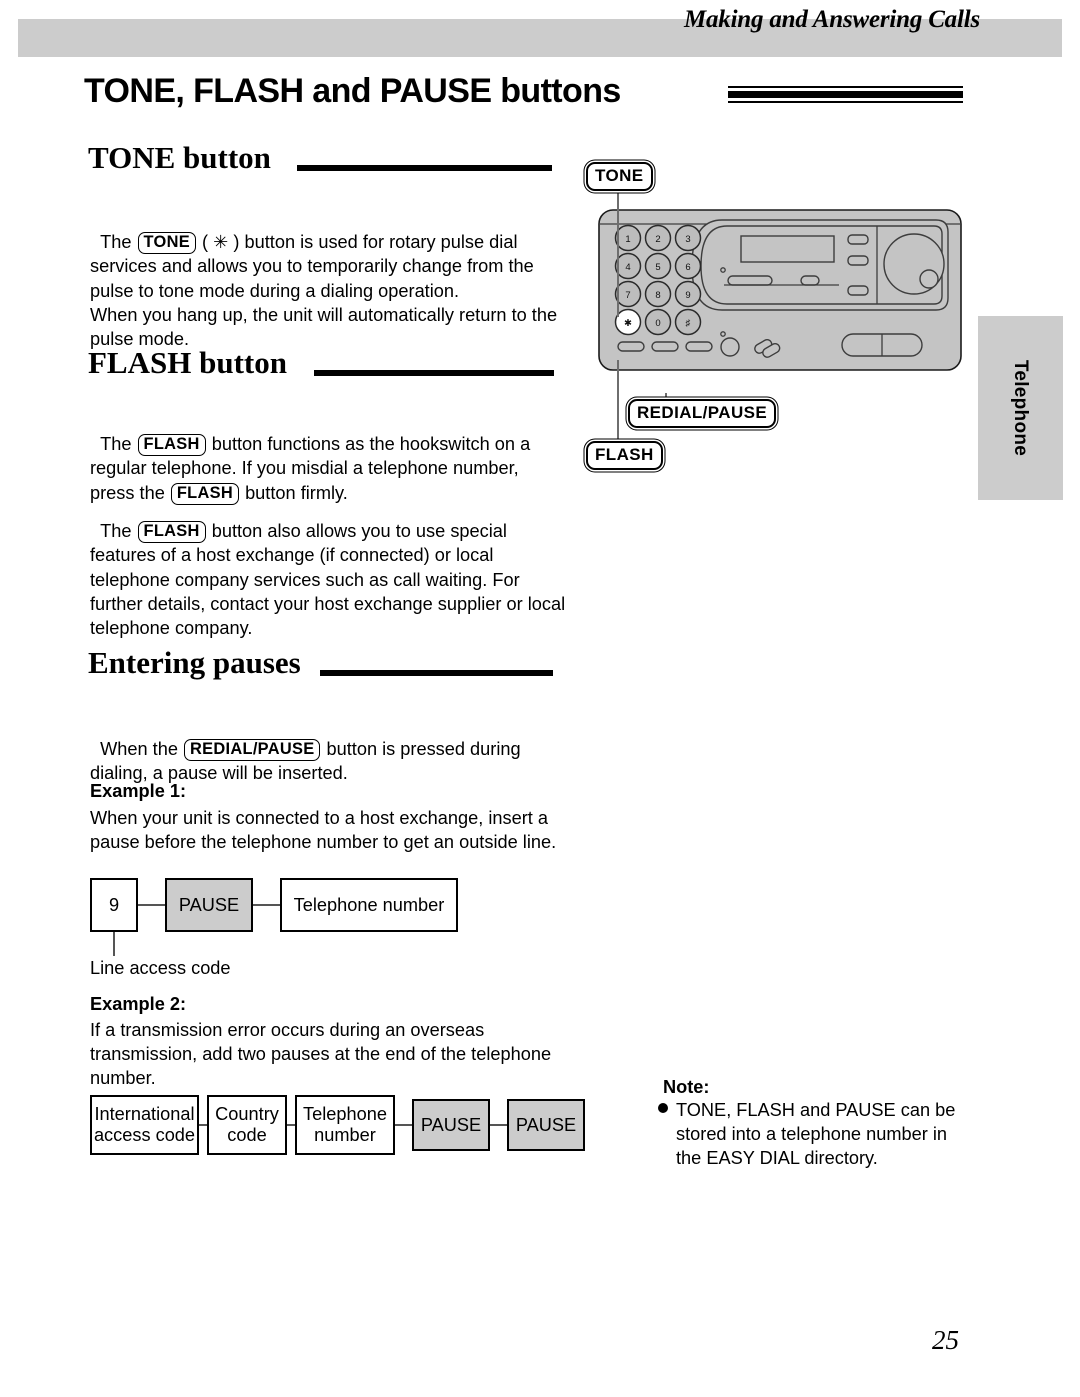 The image size is (1080, 1397). I want to click on running-header-title: Making and Answering Calls, so click(831, 19).